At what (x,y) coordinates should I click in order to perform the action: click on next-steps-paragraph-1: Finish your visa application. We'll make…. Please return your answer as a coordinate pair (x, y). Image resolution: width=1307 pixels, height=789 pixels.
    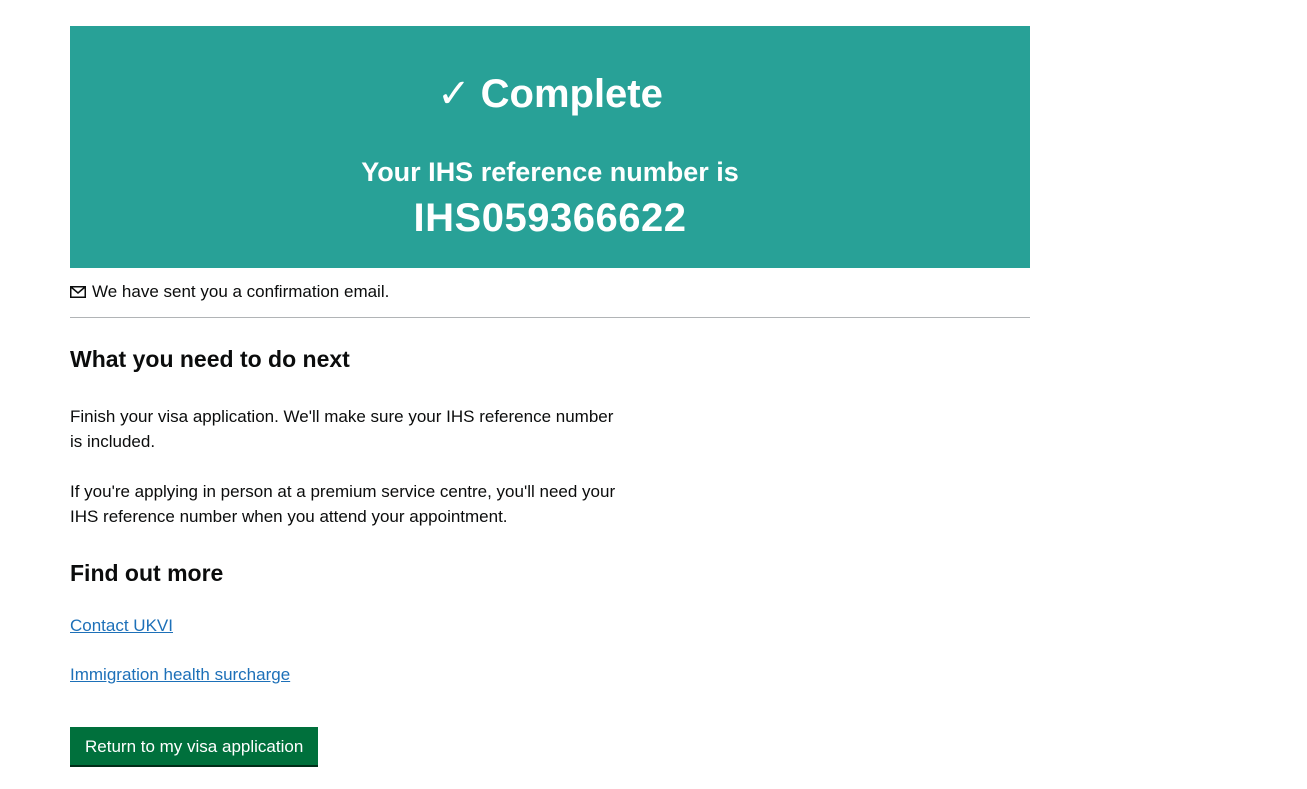
    Looking at the image, I should click on (342, 429).